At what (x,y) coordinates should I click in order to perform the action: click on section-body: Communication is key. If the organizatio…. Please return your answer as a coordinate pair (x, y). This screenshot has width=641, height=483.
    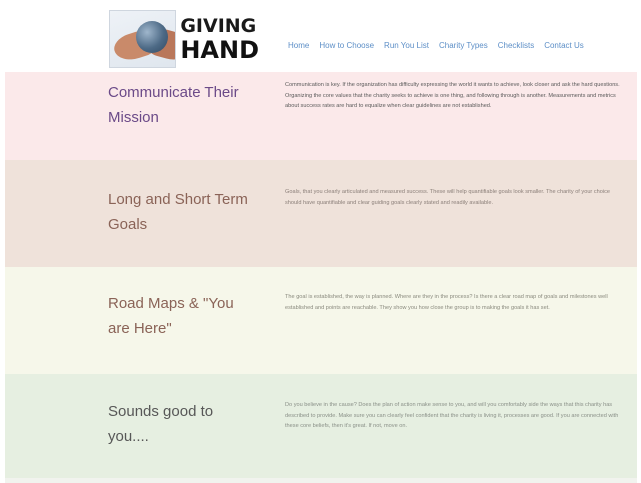
    Looking at the image, I should click on (452, 95).